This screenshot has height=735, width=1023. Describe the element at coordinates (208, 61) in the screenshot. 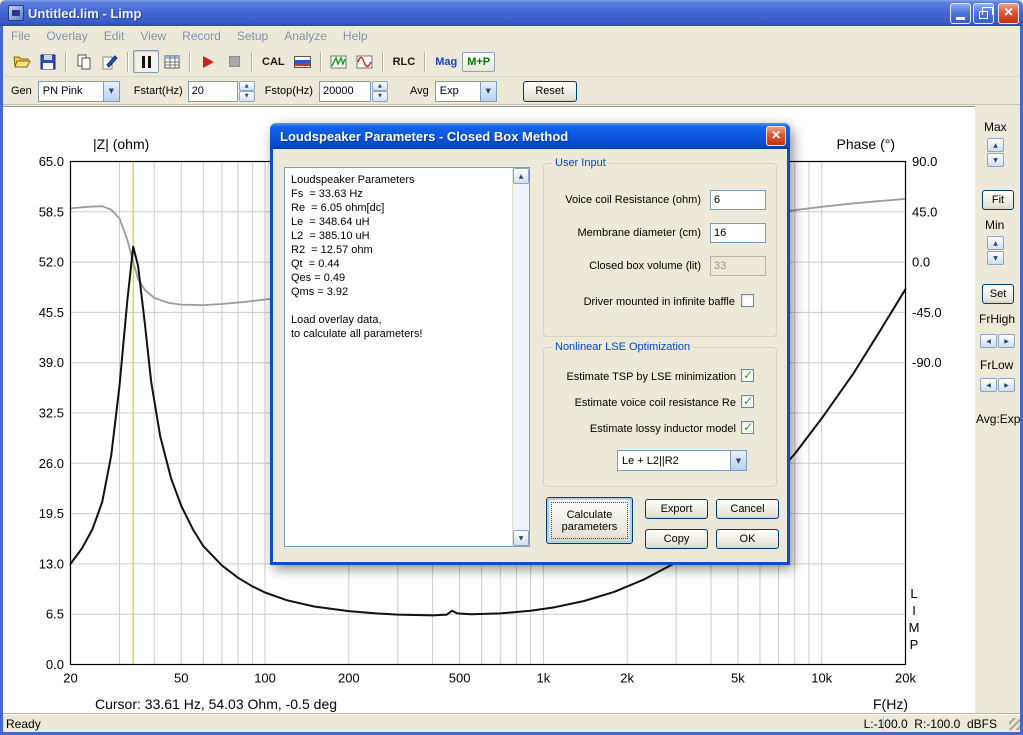

I see `play-button` at that location.